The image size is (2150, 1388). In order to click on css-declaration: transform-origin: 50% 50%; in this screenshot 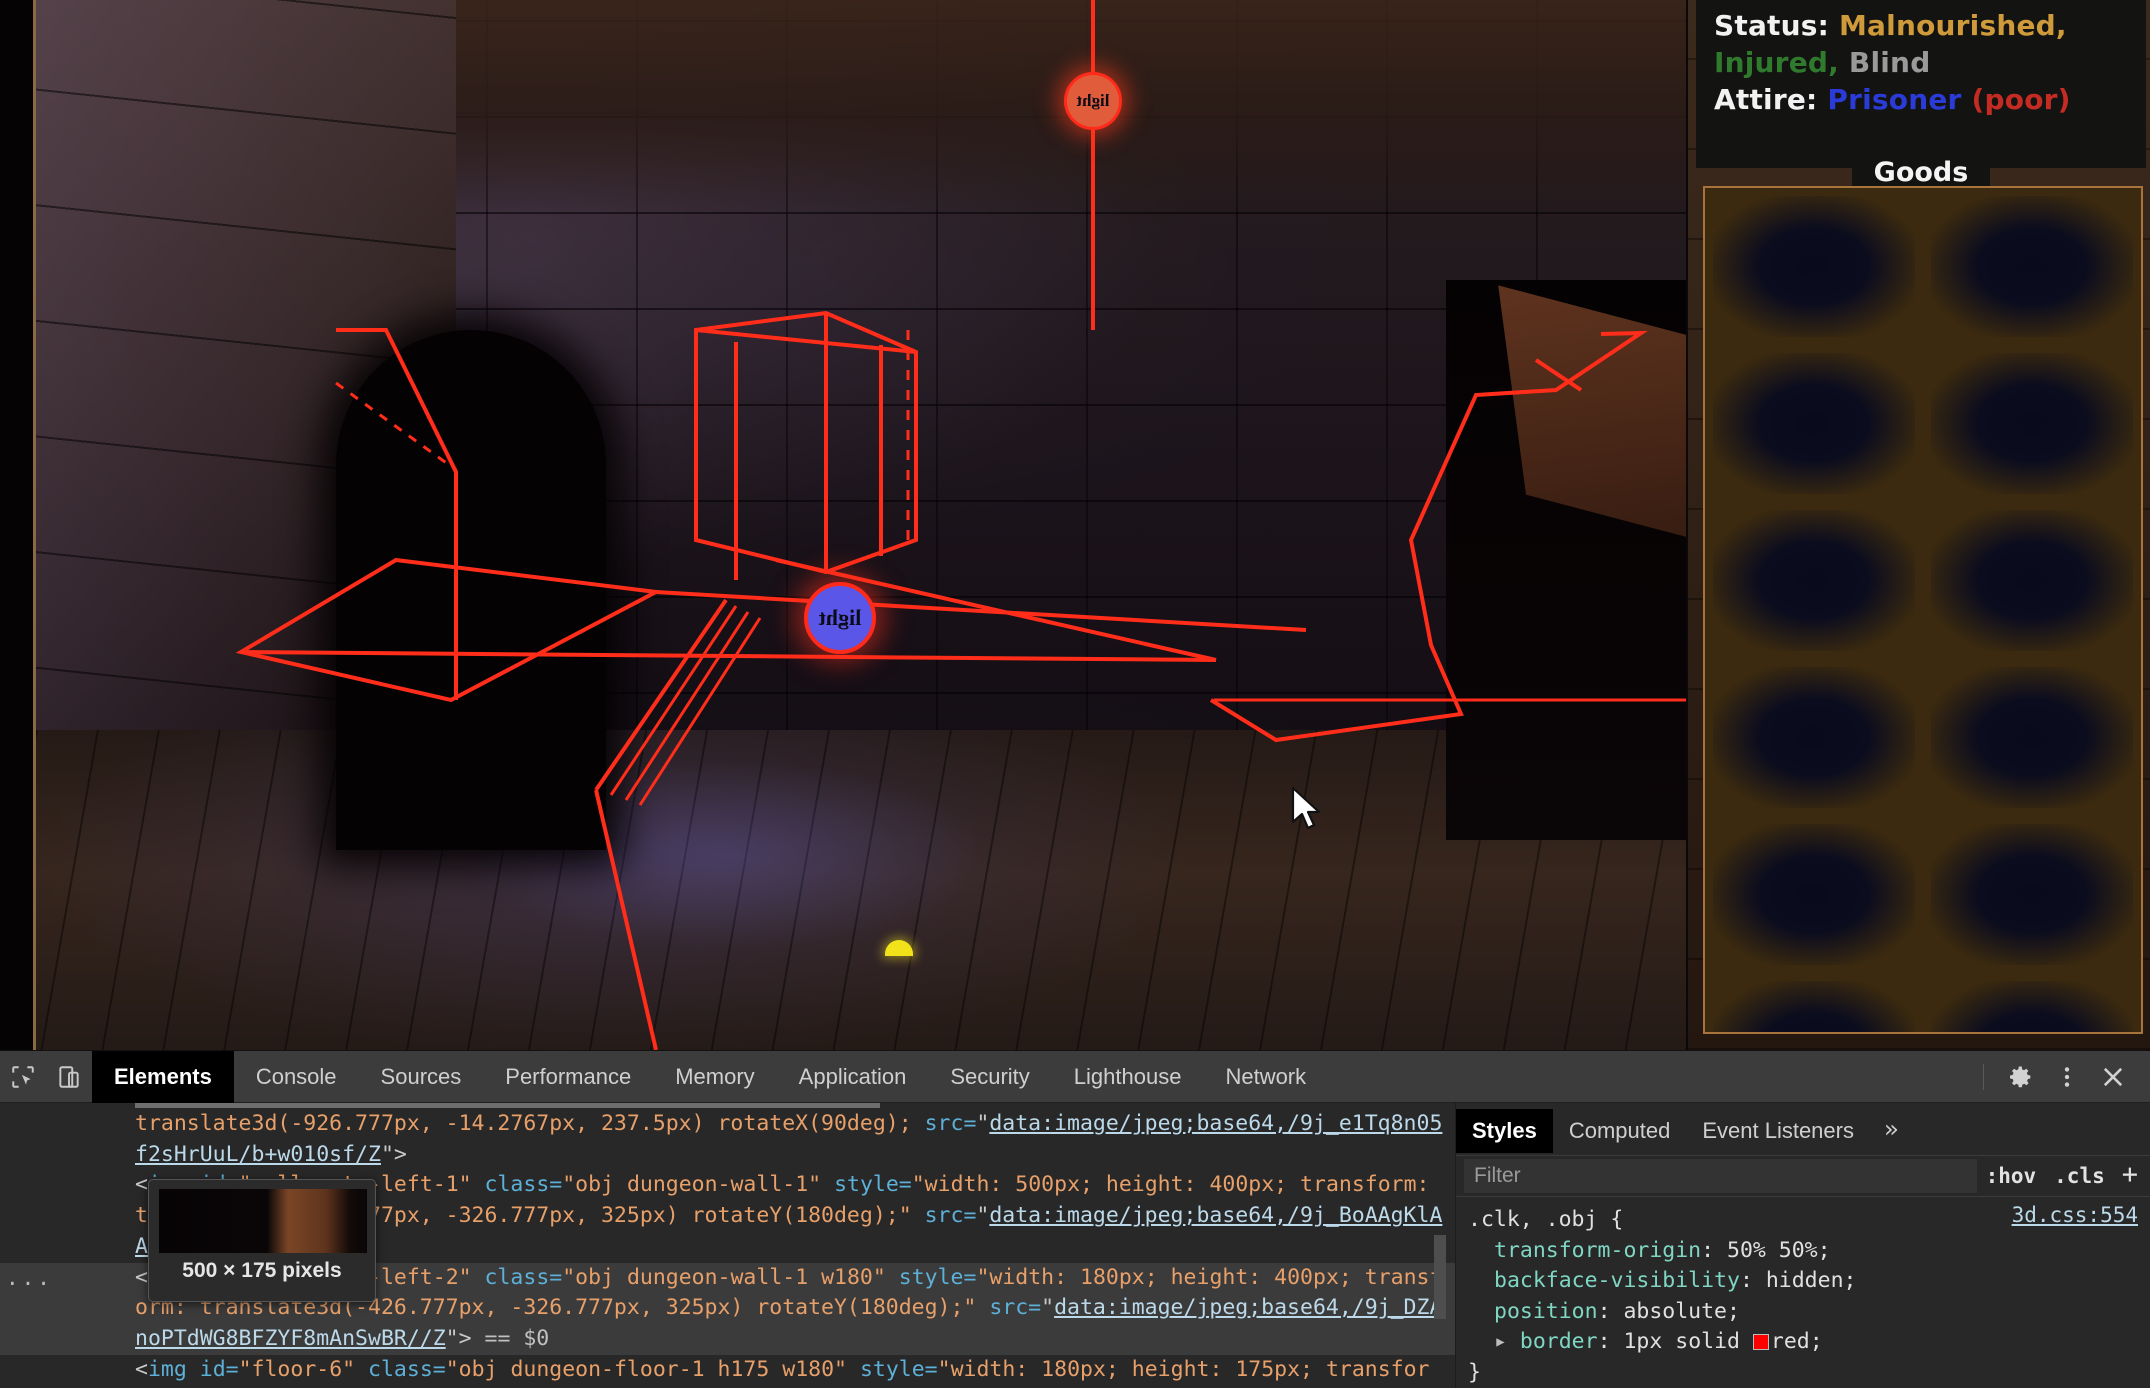, I will do `click(1809, 1251)`.